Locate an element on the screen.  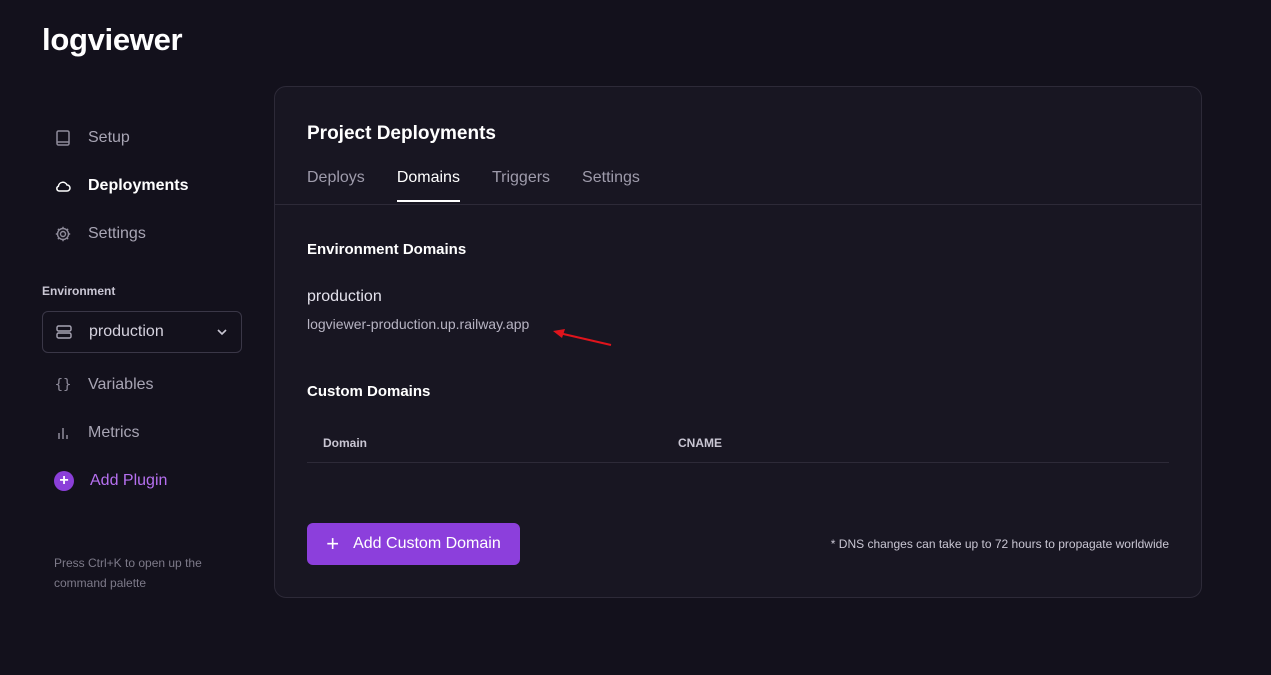
book-icon is located at coordinates (63, 138).